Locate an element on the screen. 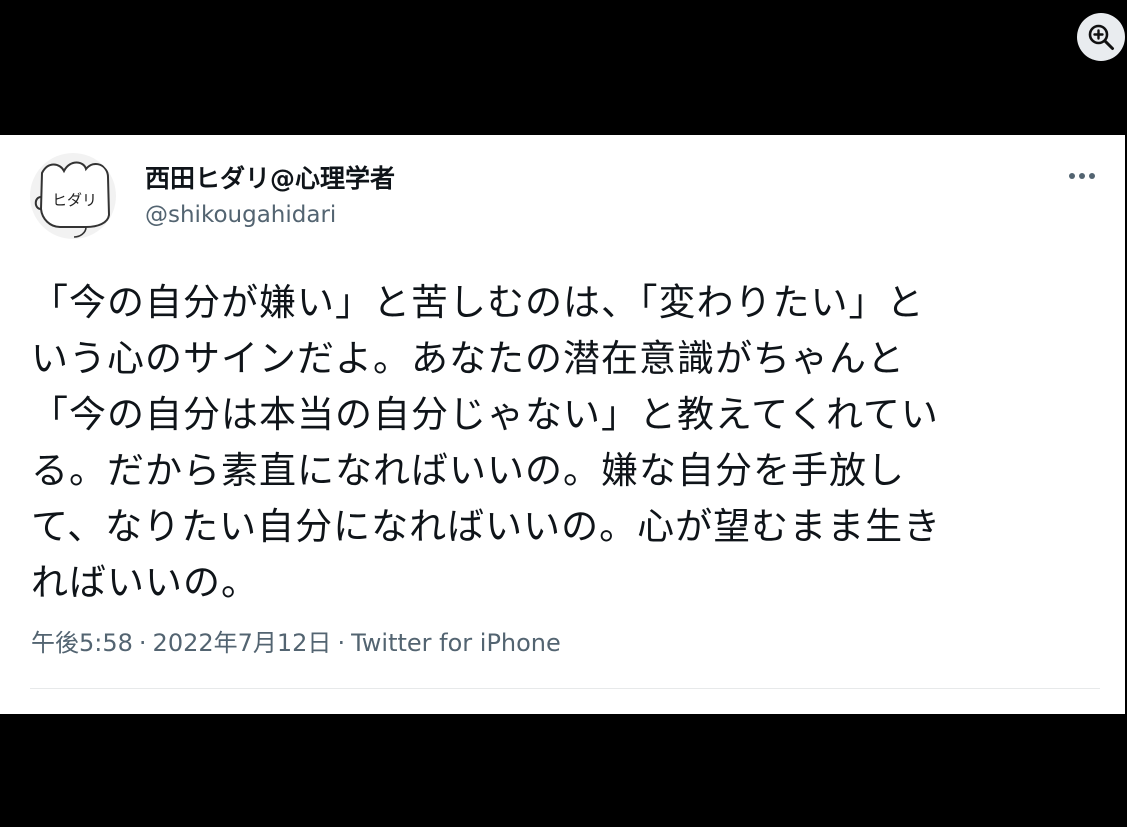  tweet-metadata: 午後5:58 · 2022年7月12日 · Twitter for iPhone is located at coordinates (296, 640).